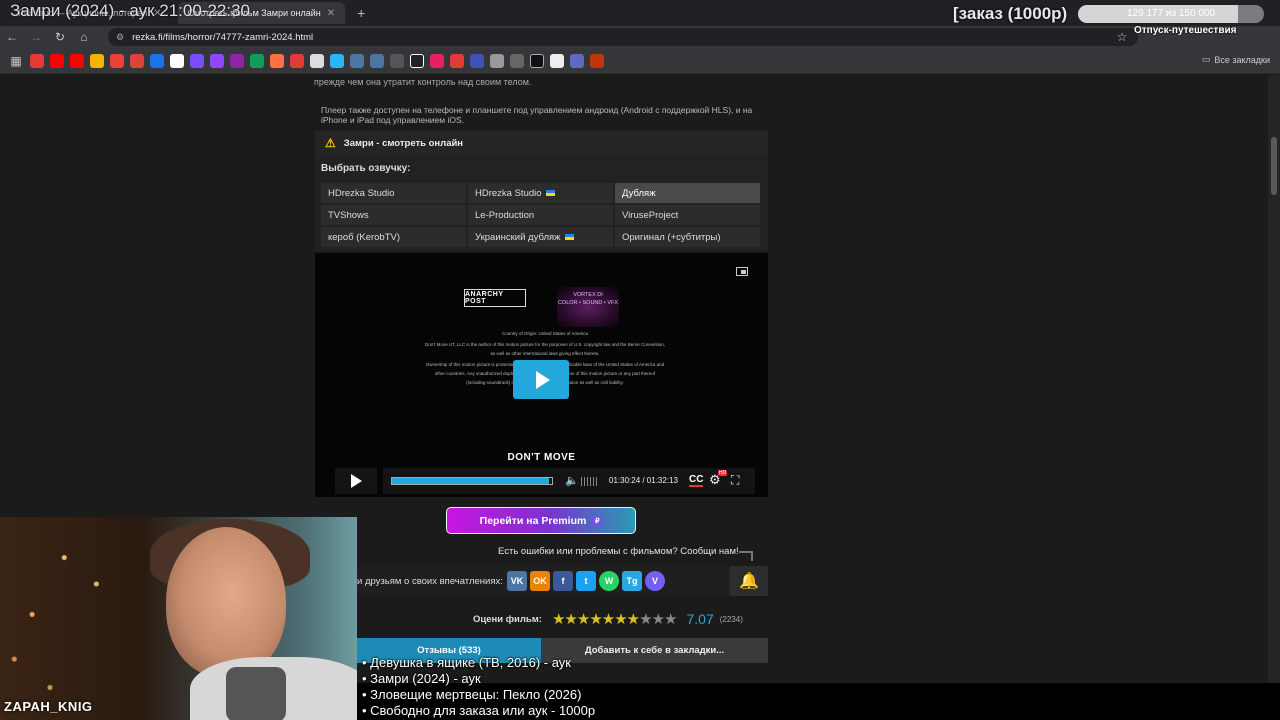 This screenshot has width=1280, height=720. What do you see at coordinates (572, 480) in the screenshot?
I see `volume-icon: 🔈` at bounding box center [572, 480].